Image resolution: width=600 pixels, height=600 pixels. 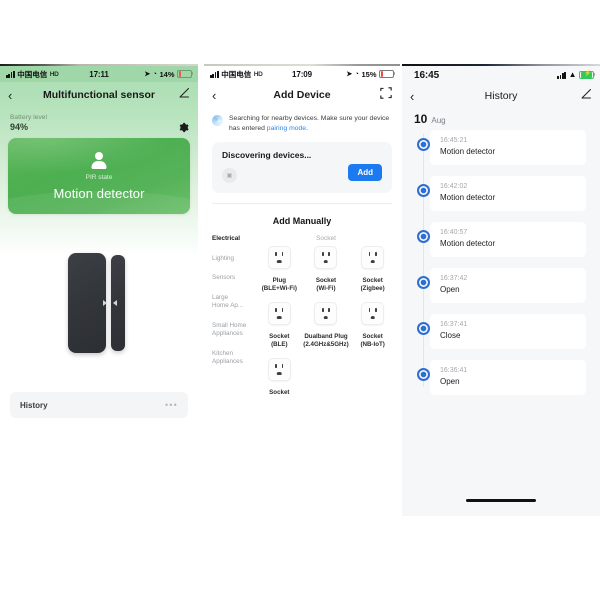 I want to click on wifi-icon: ▲, so click(x=572, y=74).